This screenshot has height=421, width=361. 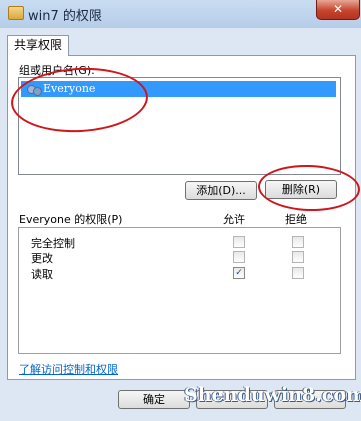 I want to click on allow-header: 允许, so click(x=234, y=219).